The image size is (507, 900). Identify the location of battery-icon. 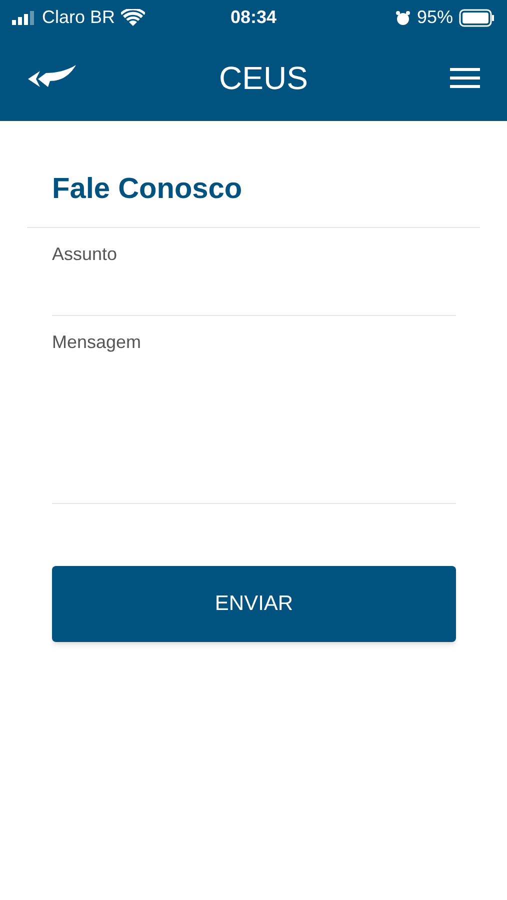
(477, 17).